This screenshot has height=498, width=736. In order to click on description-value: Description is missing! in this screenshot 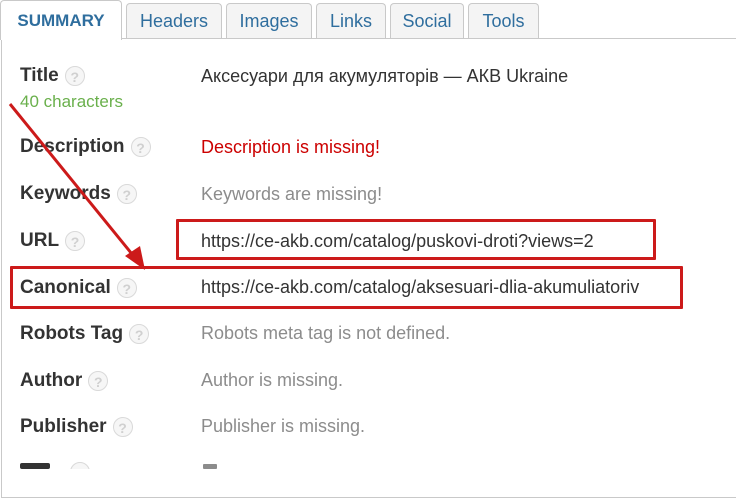, I will do `click(291, 147)`.